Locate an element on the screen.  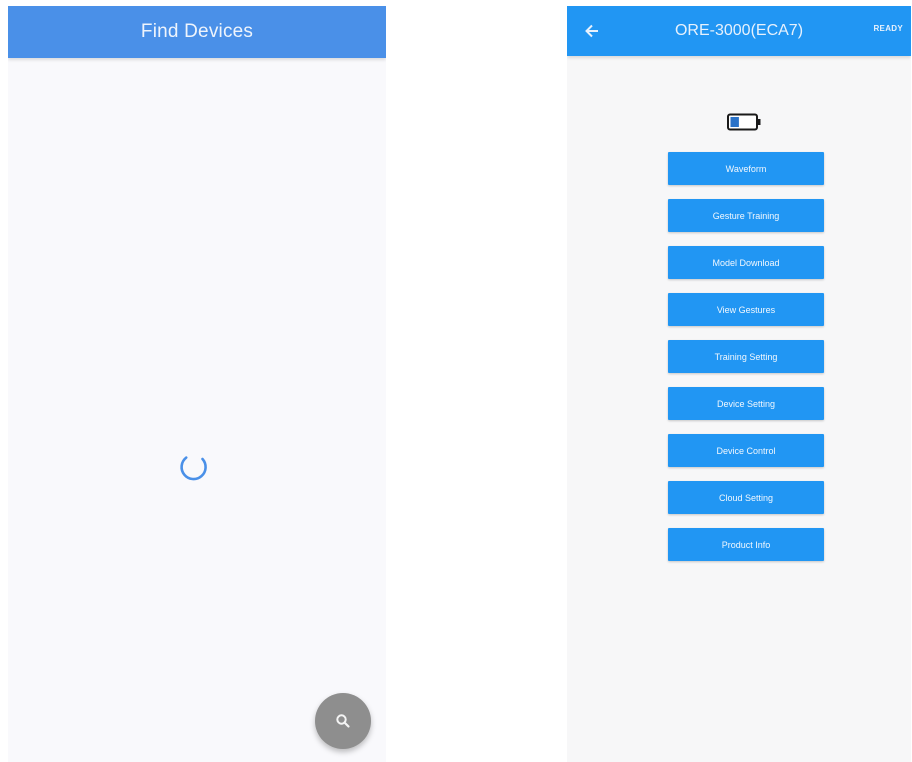
loading-spinner-icon is located at coordinates (193, 468).